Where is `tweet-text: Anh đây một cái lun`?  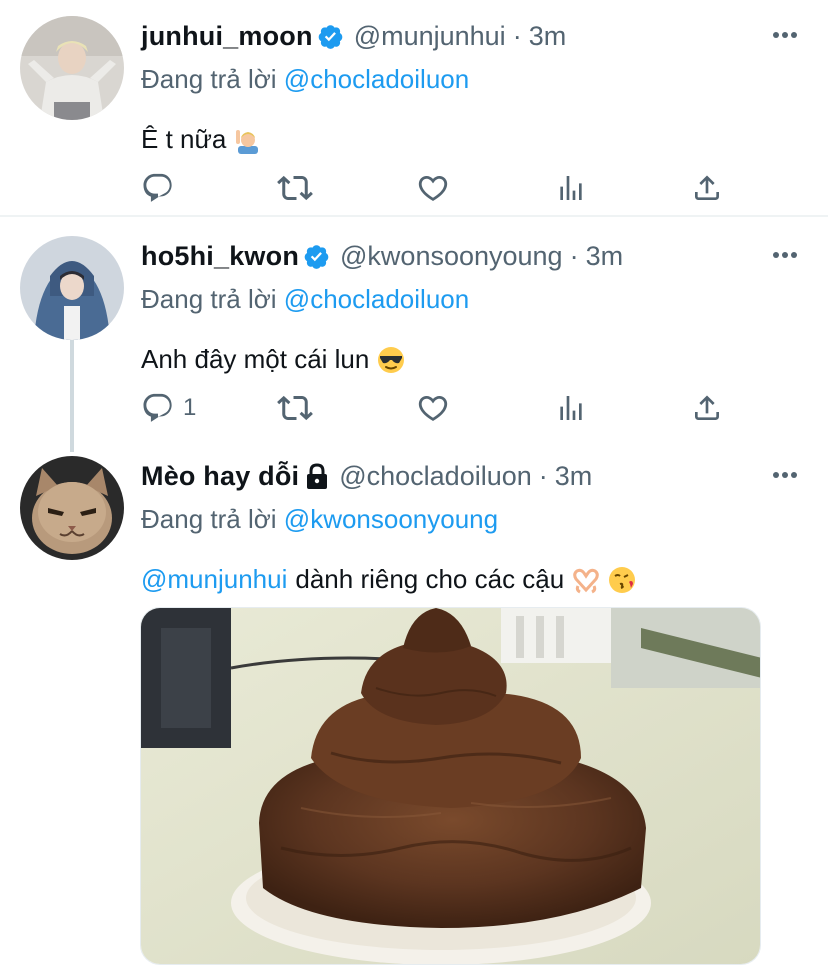 tweet-text: Anh đây một cái lun is located at coordinates (273, 359).